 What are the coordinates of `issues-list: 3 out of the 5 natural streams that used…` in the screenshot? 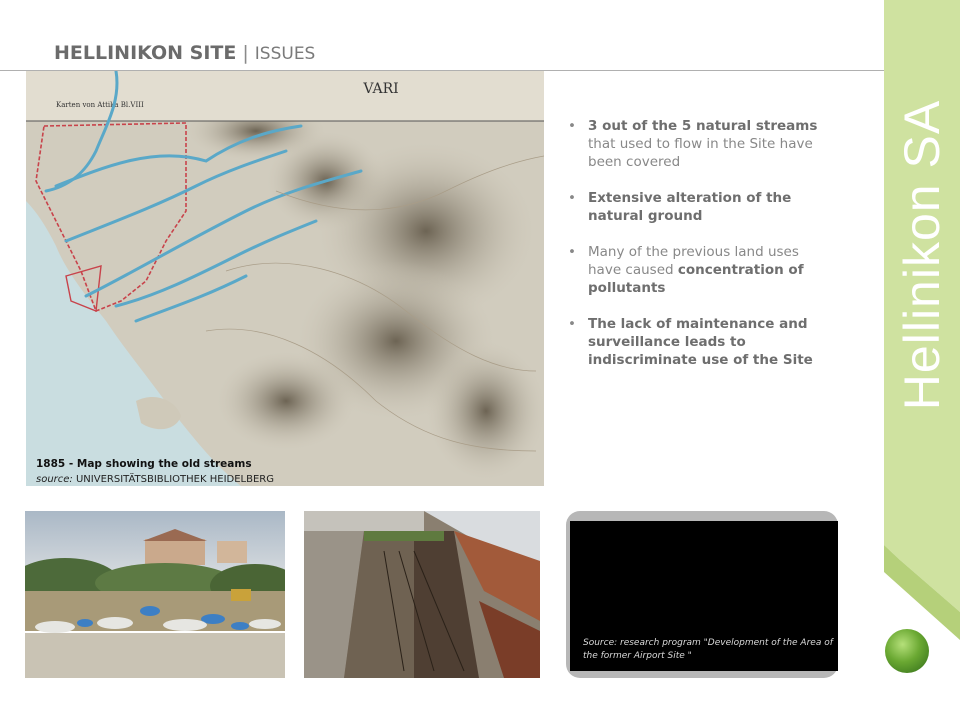 It's located at (693, 252).